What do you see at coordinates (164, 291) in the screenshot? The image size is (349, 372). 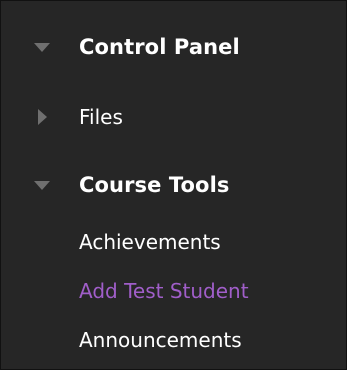 I see `course-tool-link-add-test-student: Add Test Student` at bounding box center [164, 291].